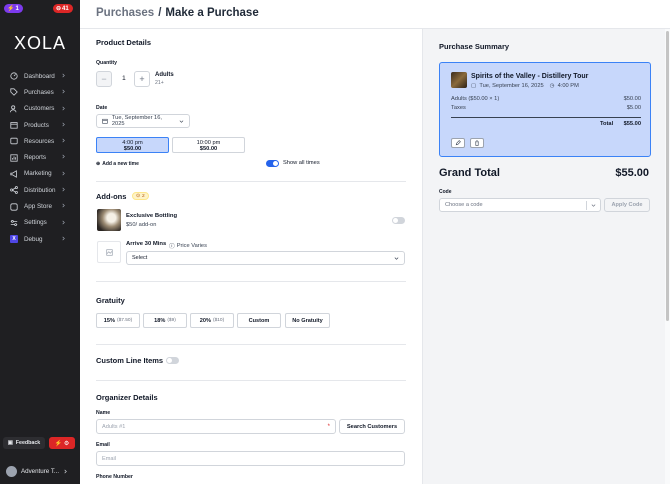  I want to click on product-details-heading: Product Details, so click(124, 42).